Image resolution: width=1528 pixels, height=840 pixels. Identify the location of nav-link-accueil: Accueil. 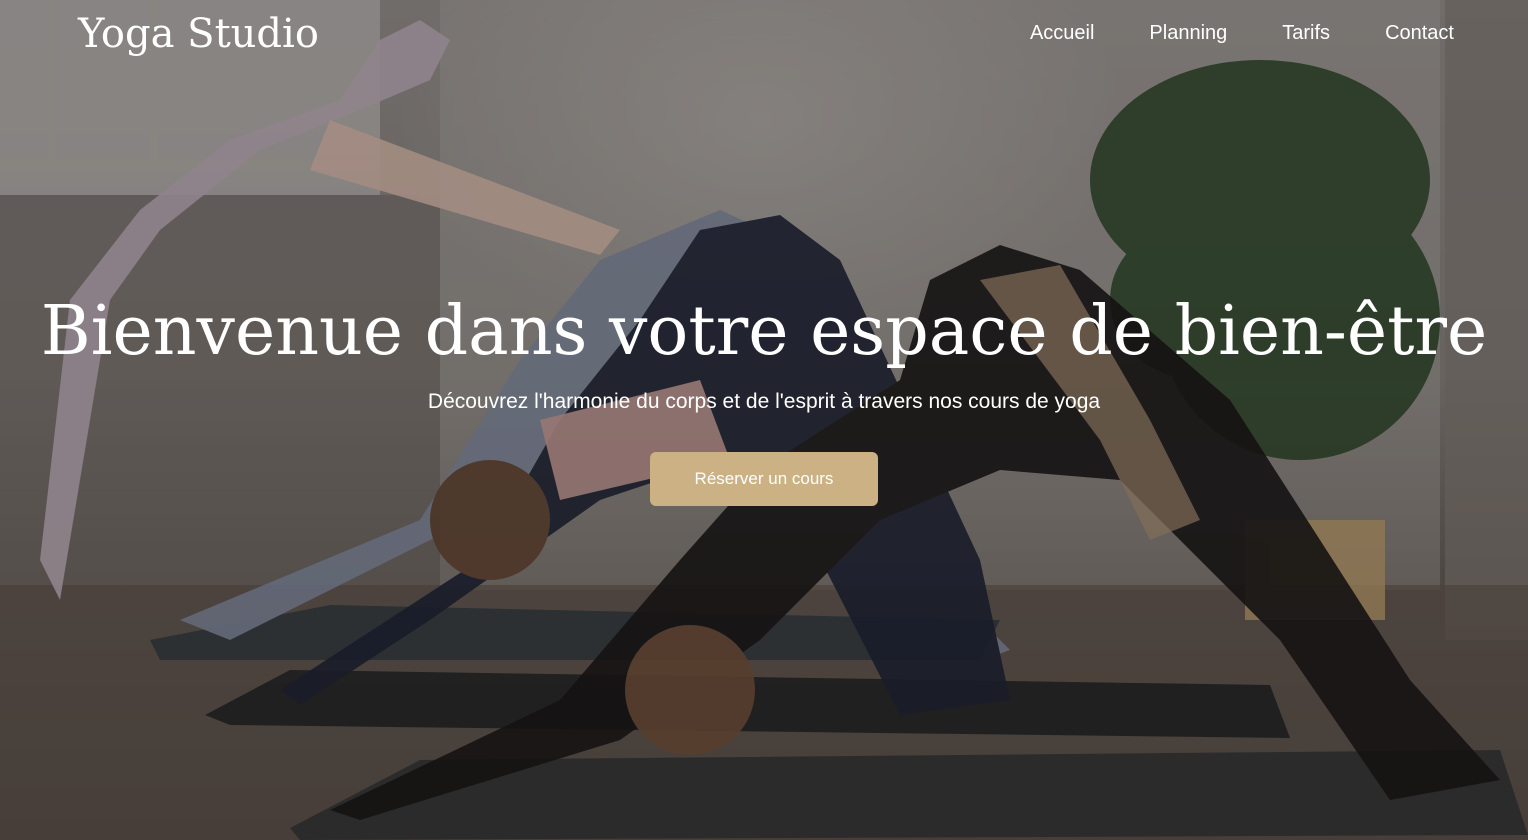
(1062, 33).